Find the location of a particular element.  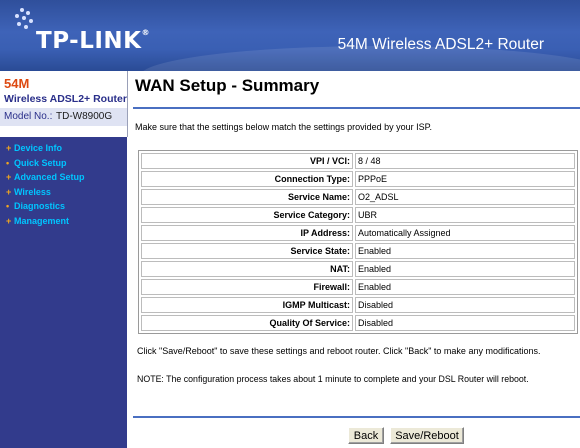

summary-label-nat: NAT: is located at coordinates (247, 269).